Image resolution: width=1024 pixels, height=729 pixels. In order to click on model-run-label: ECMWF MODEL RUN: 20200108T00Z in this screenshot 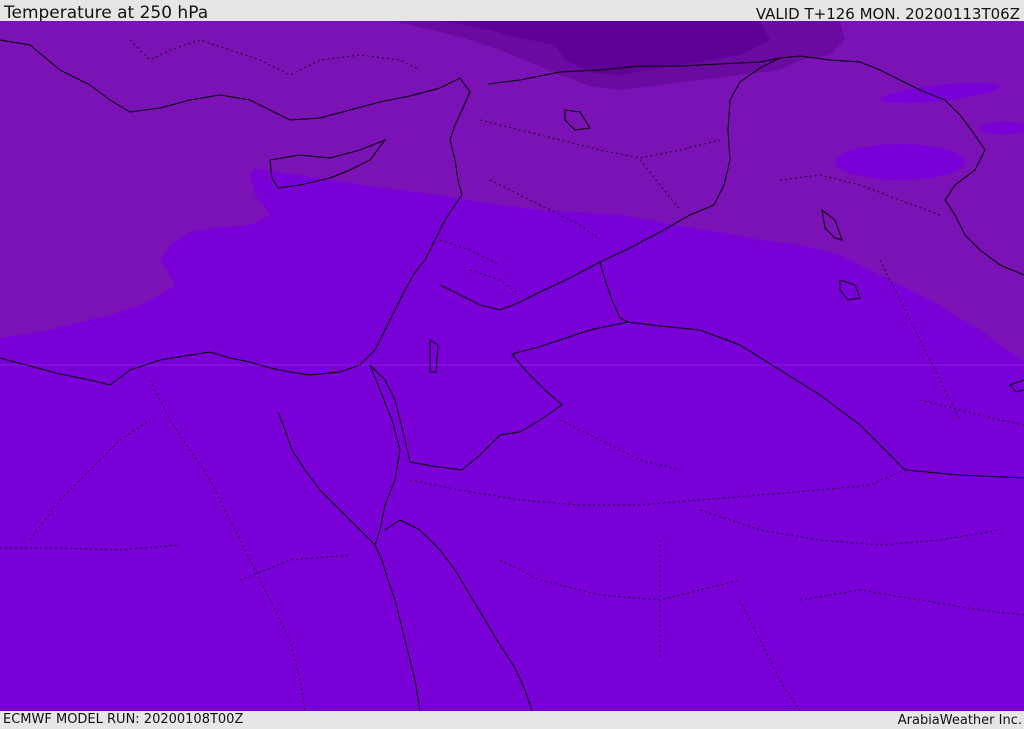, I will do `click(123, 719)`.